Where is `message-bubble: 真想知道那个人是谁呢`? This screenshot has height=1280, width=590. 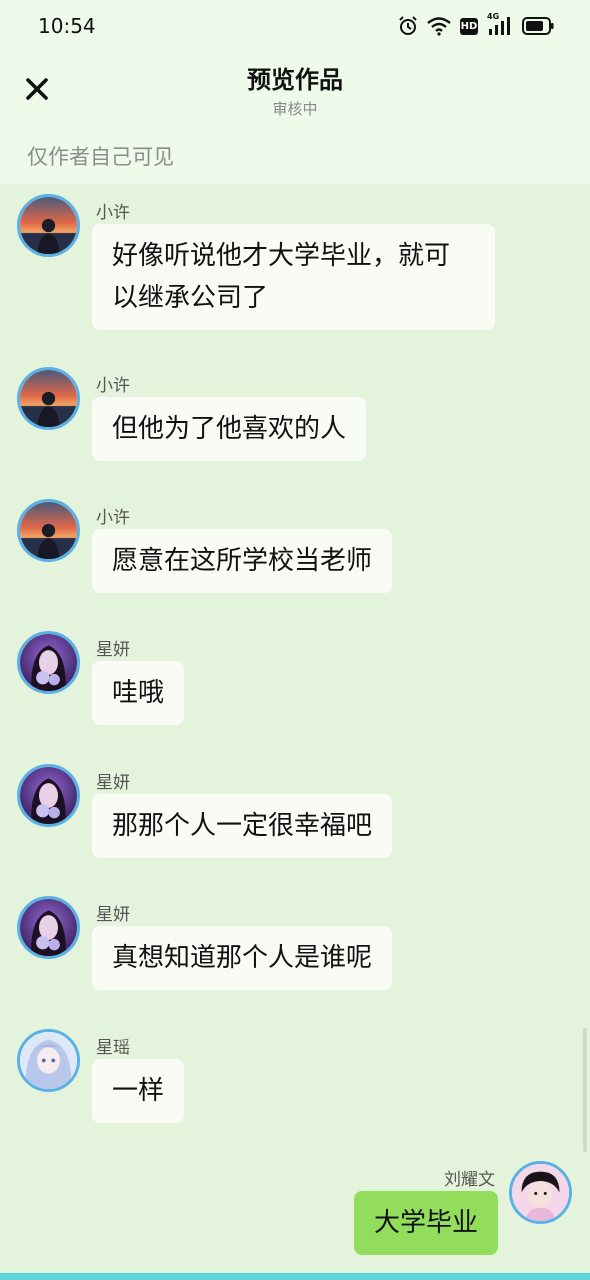
message-bubble: 真想知道那个人是谁呢 is located at coordinates (242, 958).